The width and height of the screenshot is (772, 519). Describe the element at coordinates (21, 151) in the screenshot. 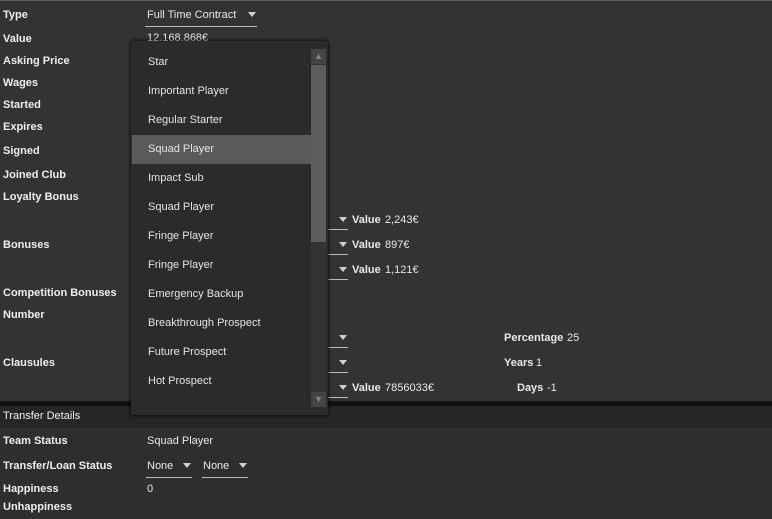

I see `signed-label: Signed` at that location.